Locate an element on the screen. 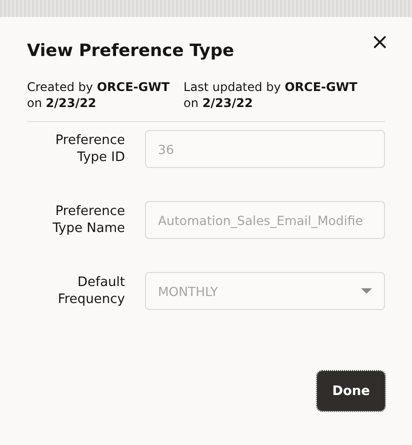  audit-text: Created by ORCE-GWT on 2/23/22 is located at coordinates (98, 95).